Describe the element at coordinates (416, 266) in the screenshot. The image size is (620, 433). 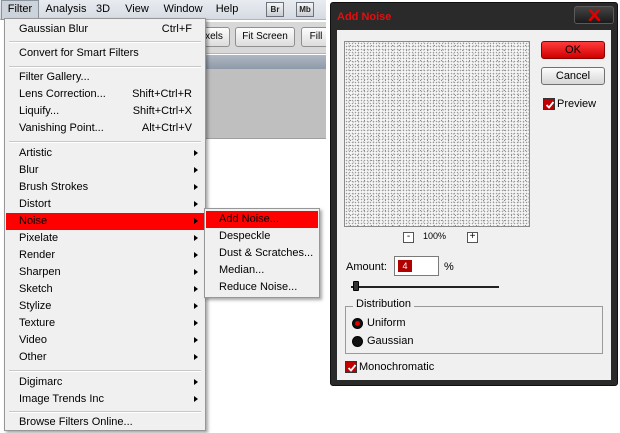
I see `amount-input: 4` at that location.